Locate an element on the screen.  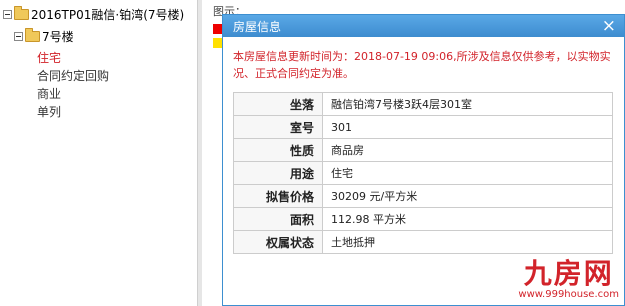
row-key-price: 拟售价格 is located at coordinates (278, 196).